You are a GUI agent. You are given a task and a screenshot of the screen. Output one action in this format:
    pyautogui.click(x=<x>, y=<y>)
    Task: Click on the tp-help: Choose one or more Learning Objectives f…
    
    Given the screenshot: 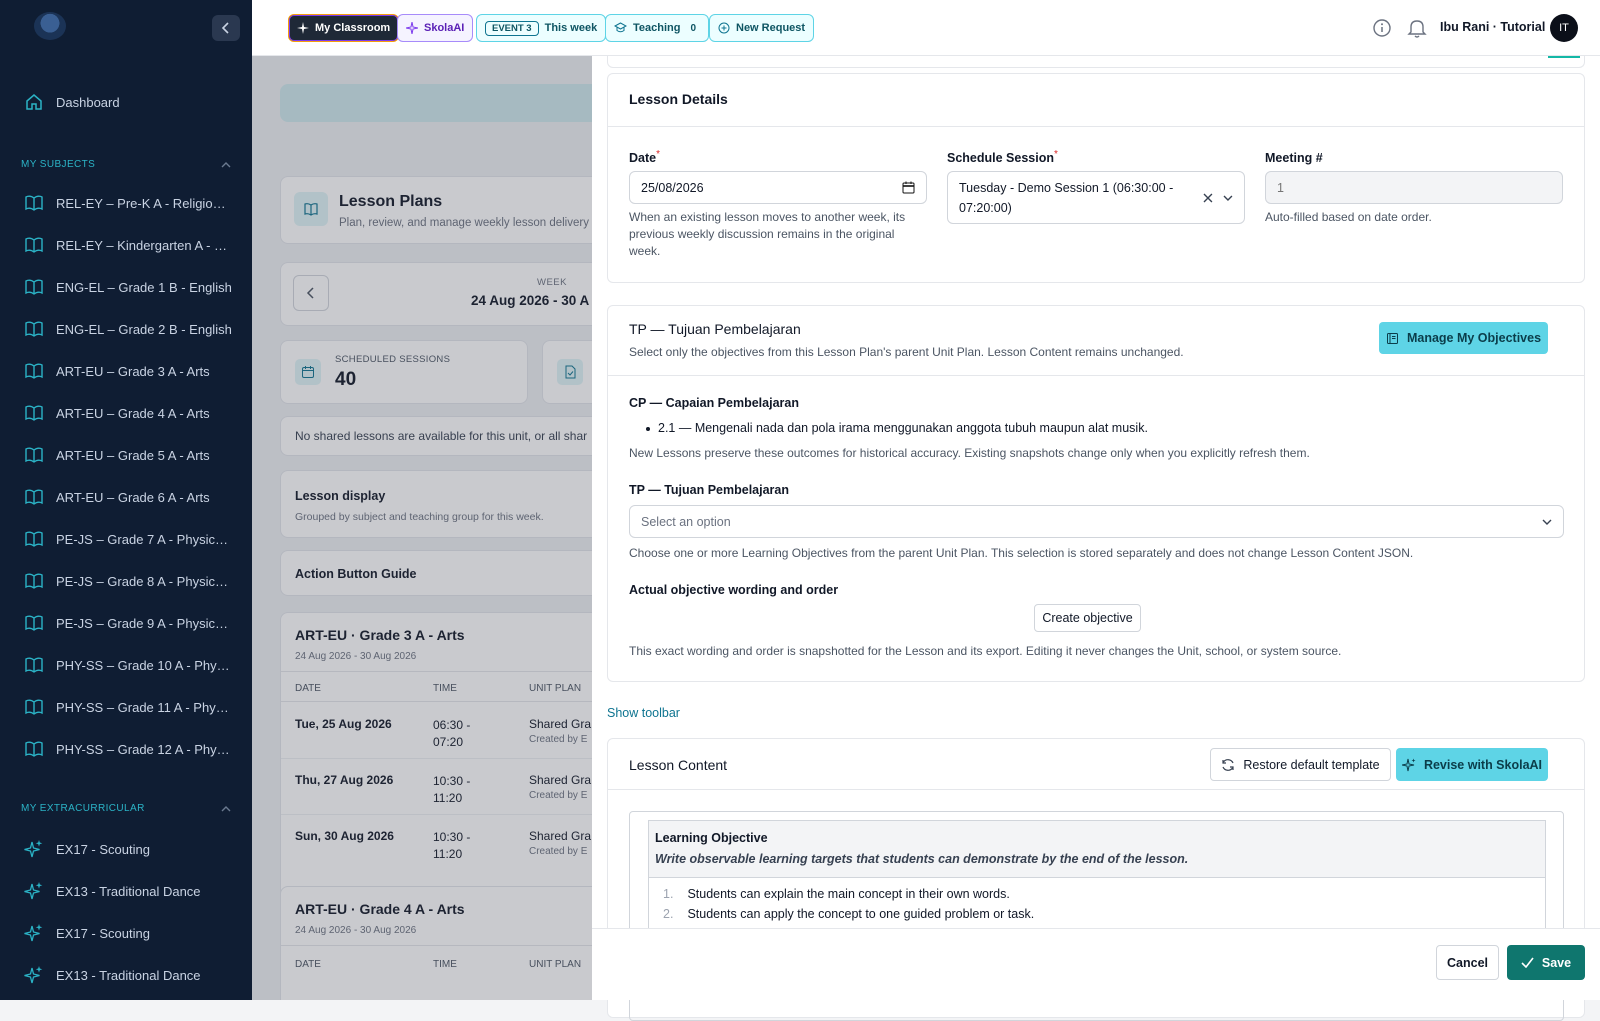 What is the action you would take?
    pyautogui.click(x=1021, y=553)
    